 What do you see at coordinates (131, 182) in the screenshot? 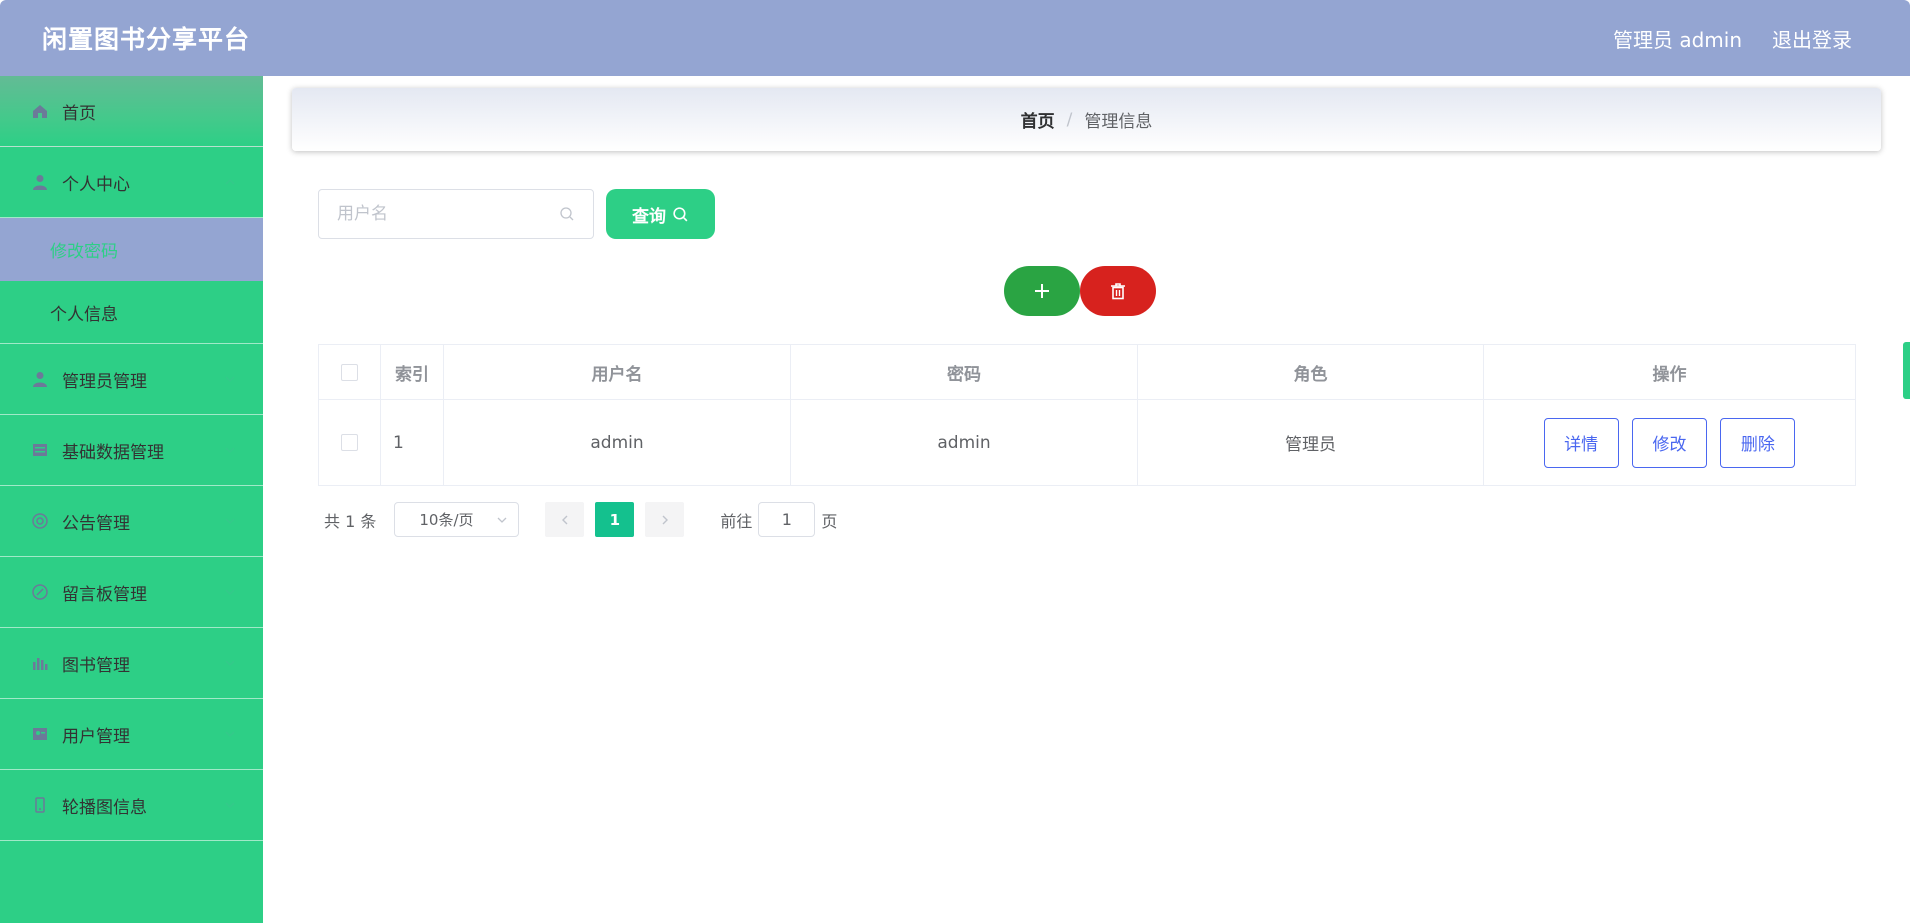
I see `sidebar-item-personal-center: 个人中心` at bounding box center [131, 182].